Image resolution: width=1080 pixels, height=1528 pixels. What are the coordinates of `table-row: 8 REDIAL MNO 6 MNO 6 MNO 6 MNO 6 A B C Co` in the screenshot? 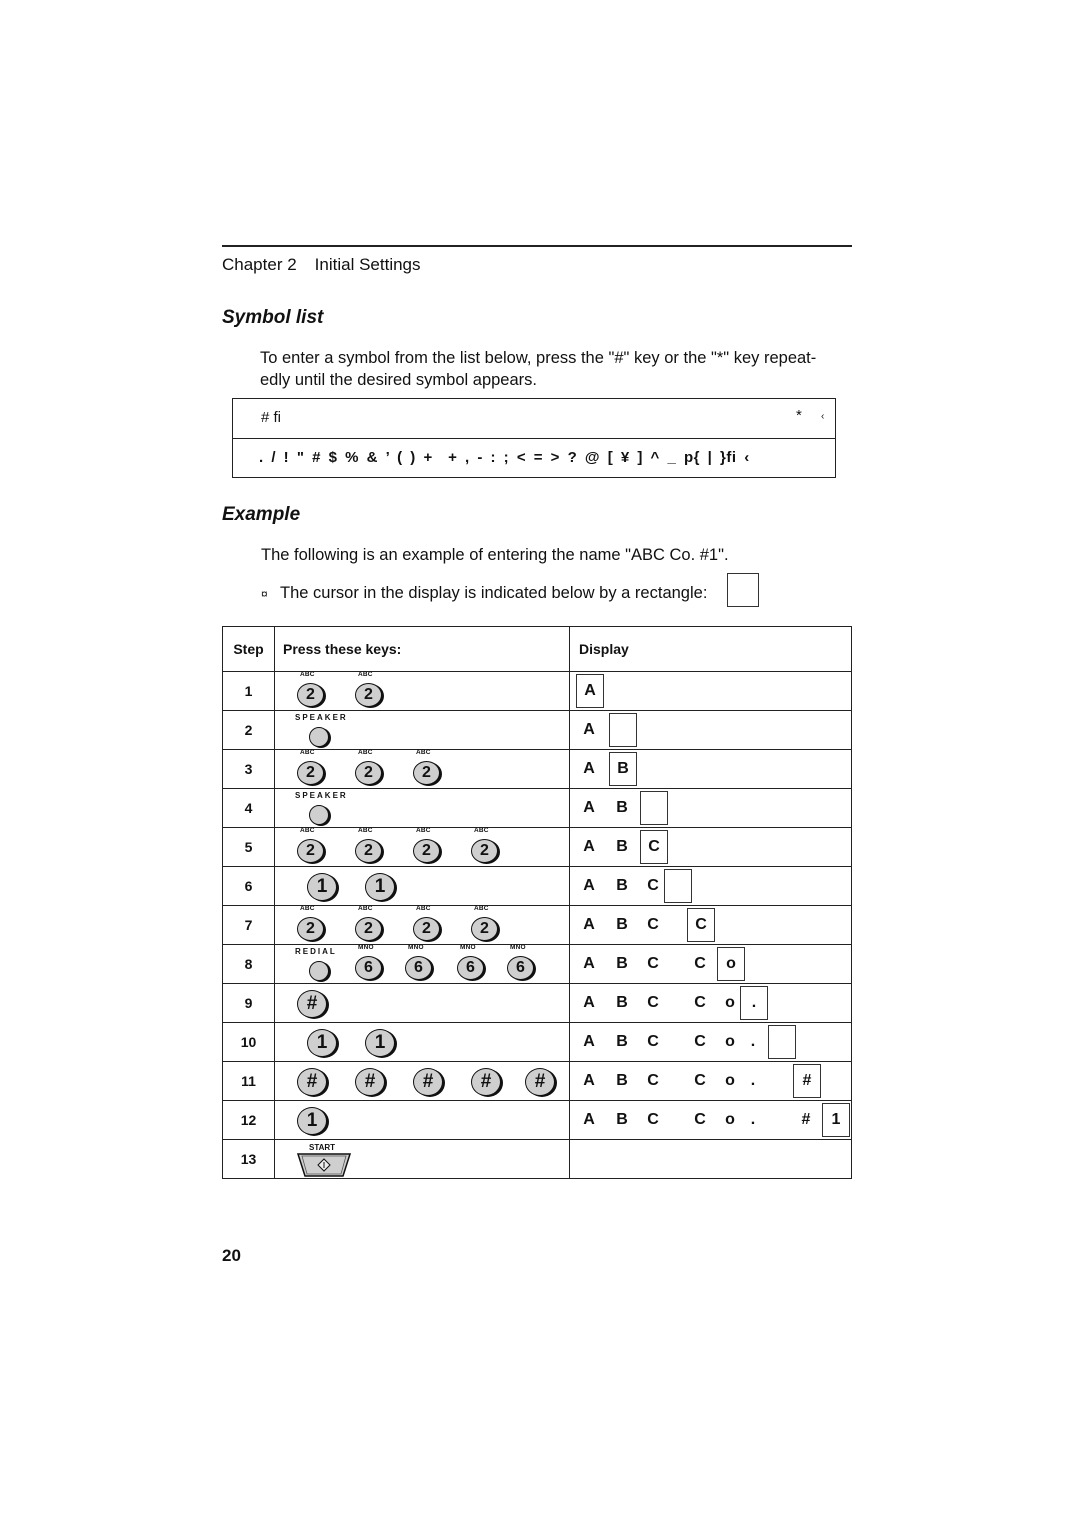 It's located at (537, 964).